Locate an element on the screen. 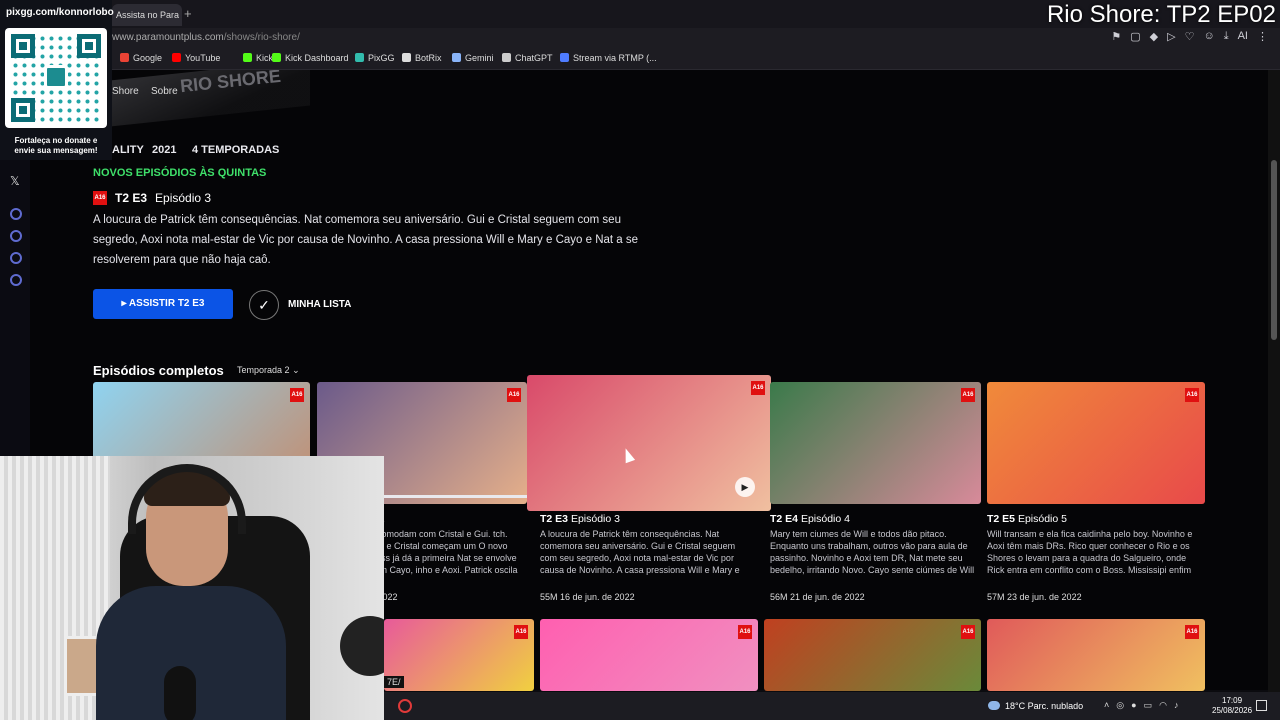  shield-icon: ◆ is located at coordinates (1154, 36).